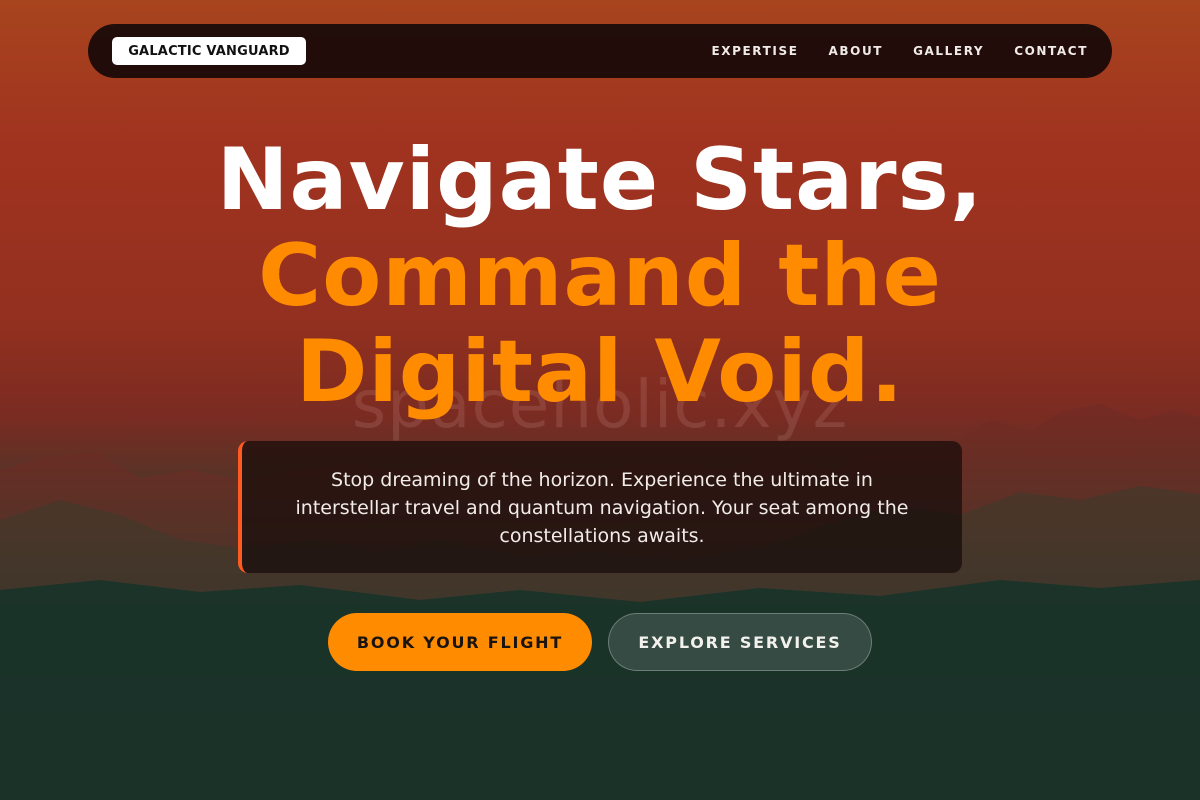 This screenshot has height=800, width=1200. What do you see at coordinates (948, 51) in the screenshot?
I see `nav-link-gallery: GALLERY` at bounding box center [948, 51].